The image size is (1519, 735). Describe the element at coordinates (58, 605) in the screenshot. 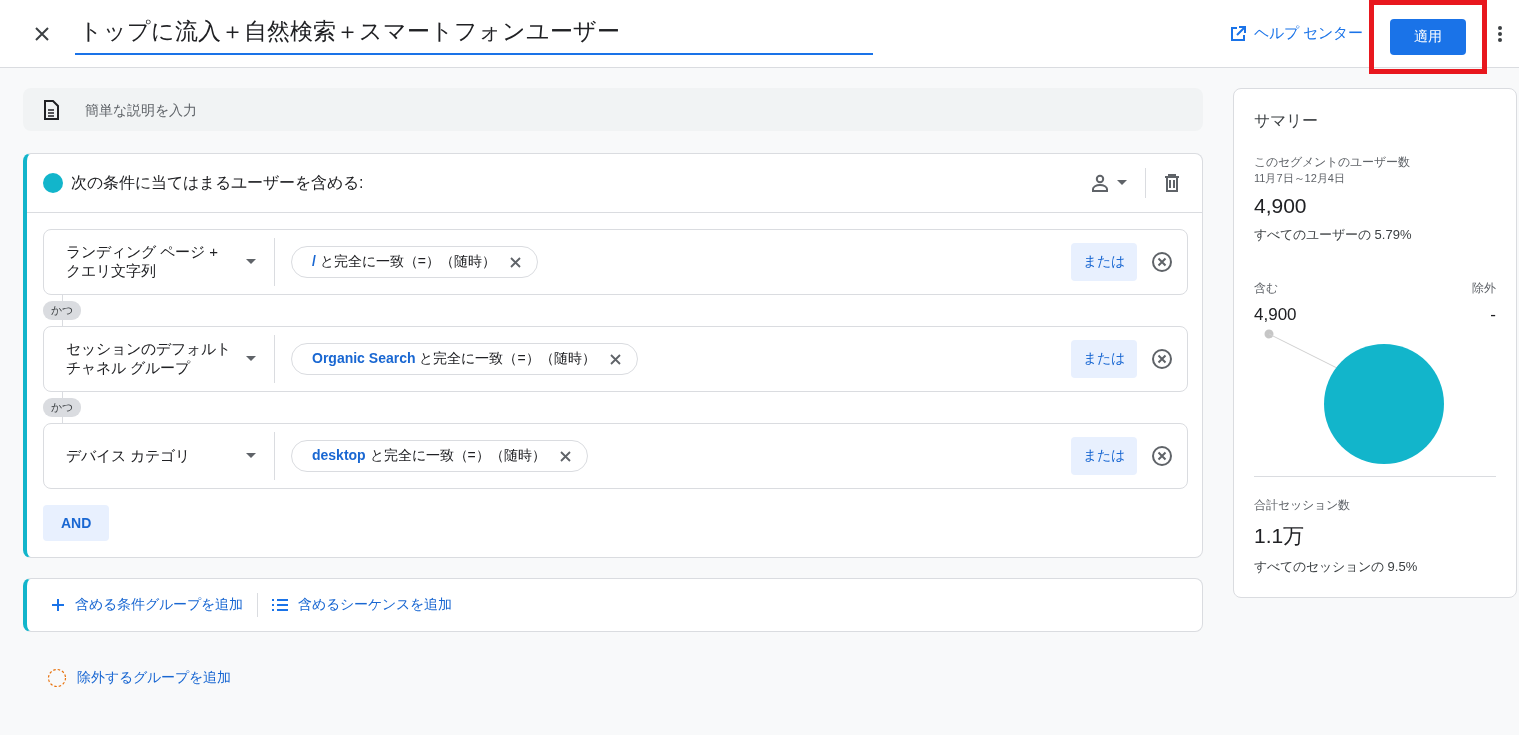

I see `plus-icon` at that location.